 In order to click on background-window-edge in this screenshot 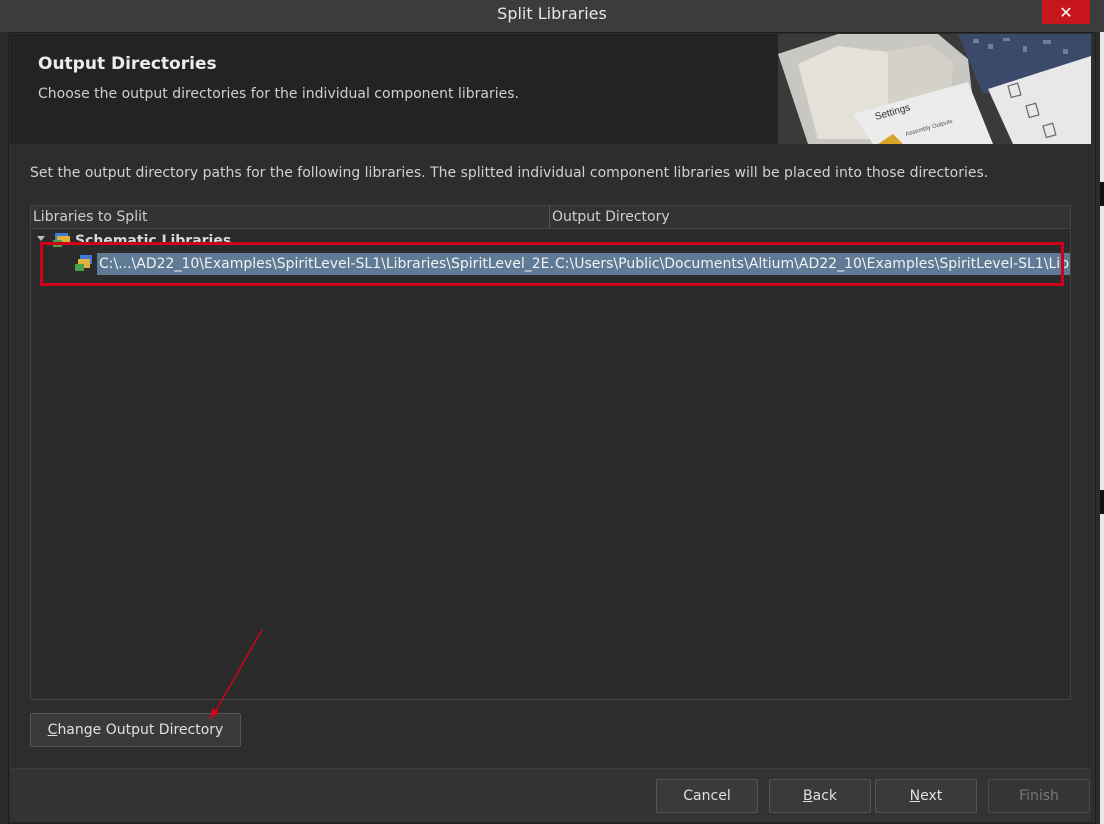, I will do `click(1102, 412)`.